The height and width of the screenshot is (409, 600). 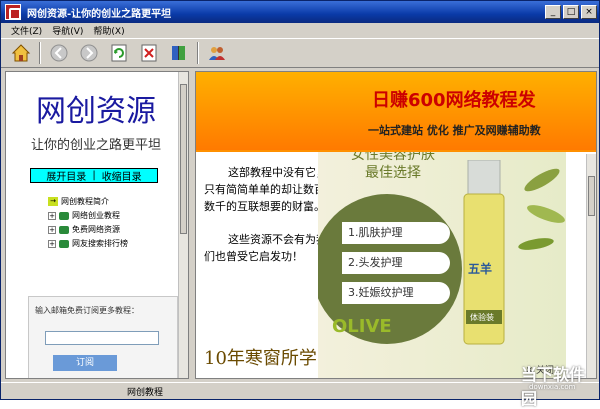 I want to click on ad-title: 女性美容护肤 最佳选择, so click(x=393, y=167).